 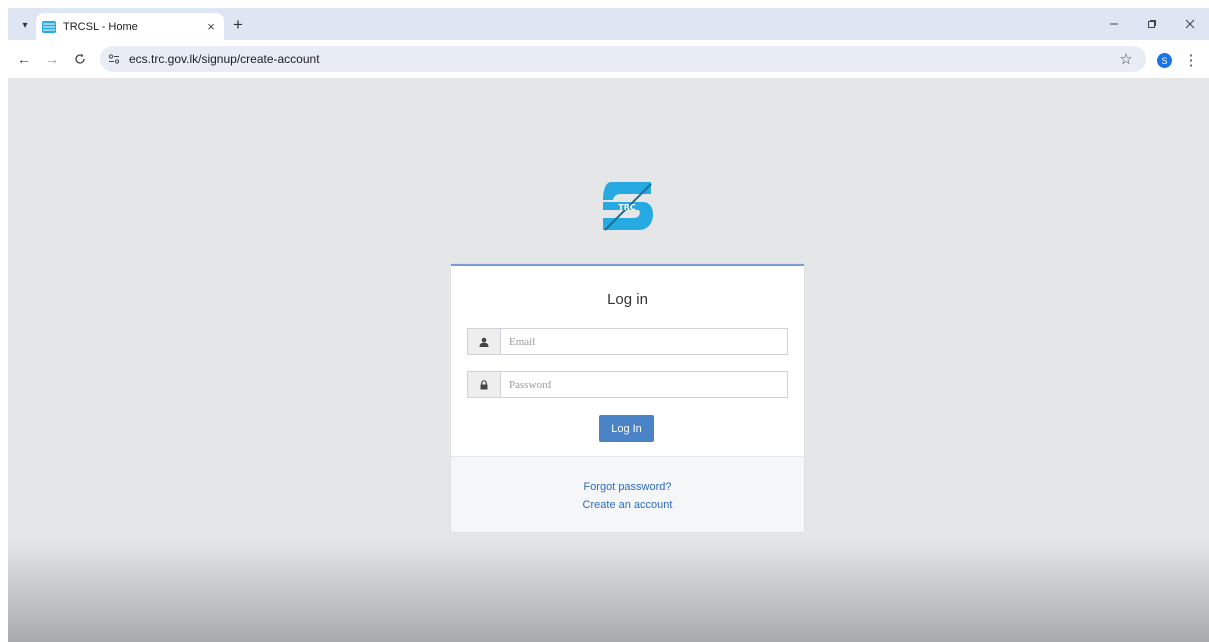 What do you see at coordinates (224, 59) in the screenshot?
I see `url-text: ecs.trc.gov.lk/signup/create-account` at bounding box center [224, 59].